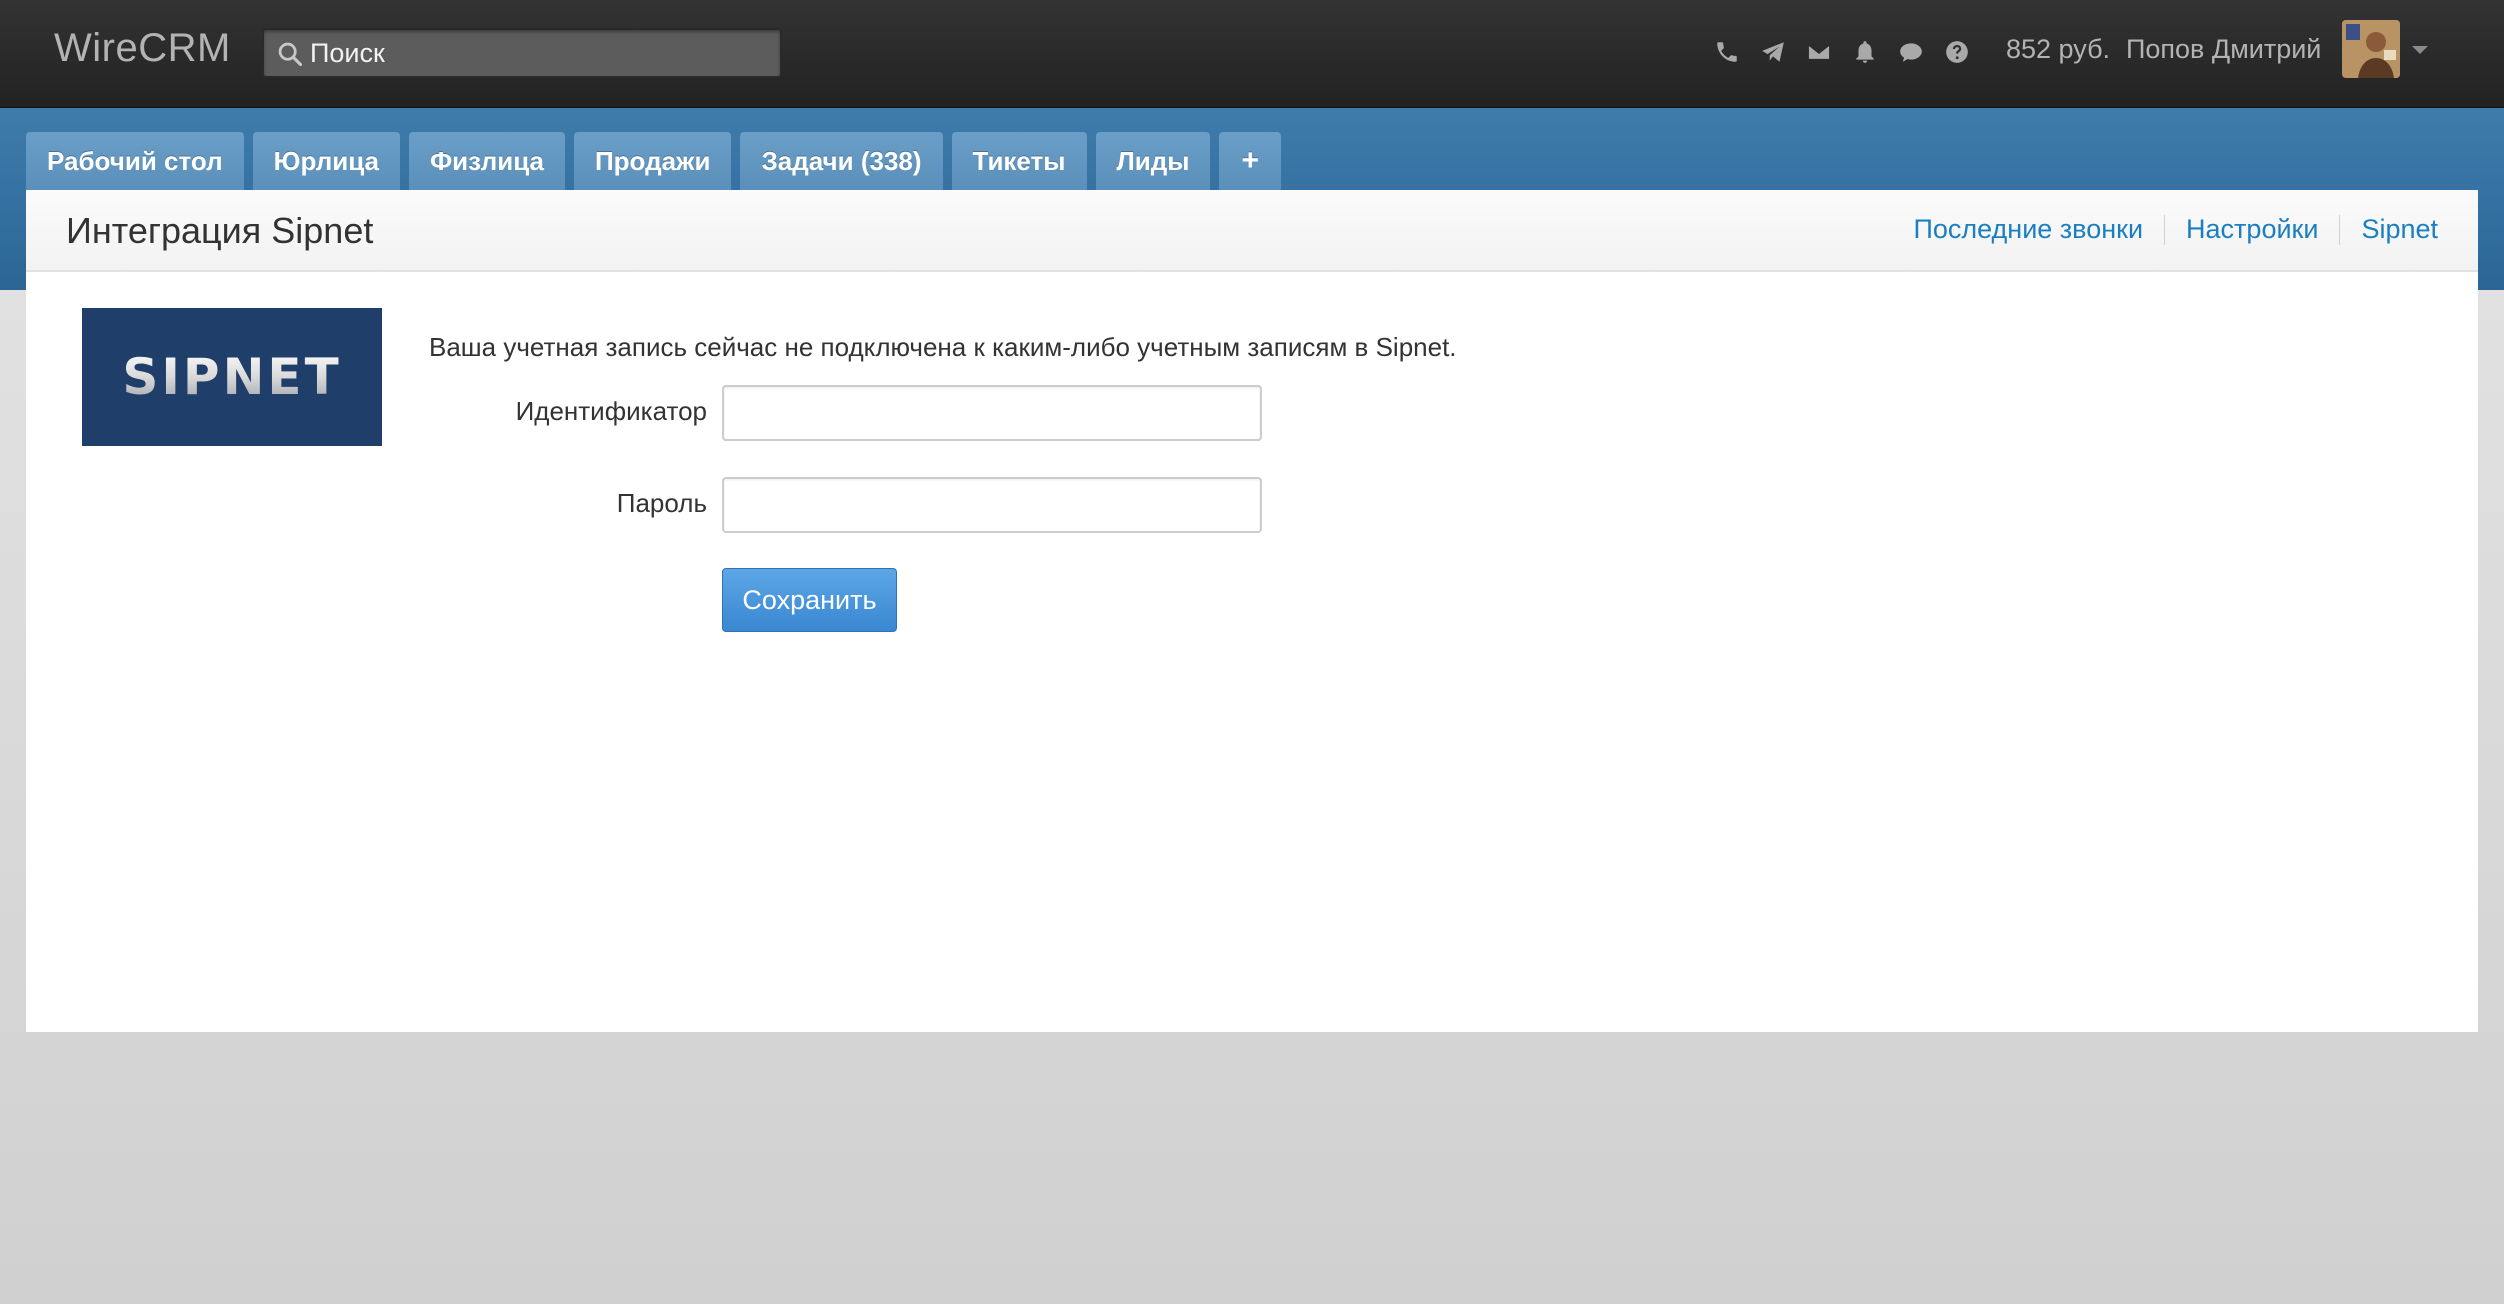 Image resolution: width=2504 pixels, height=1304 pixels. I want to click on tab-individuals: Физлица, so click(486, 161).